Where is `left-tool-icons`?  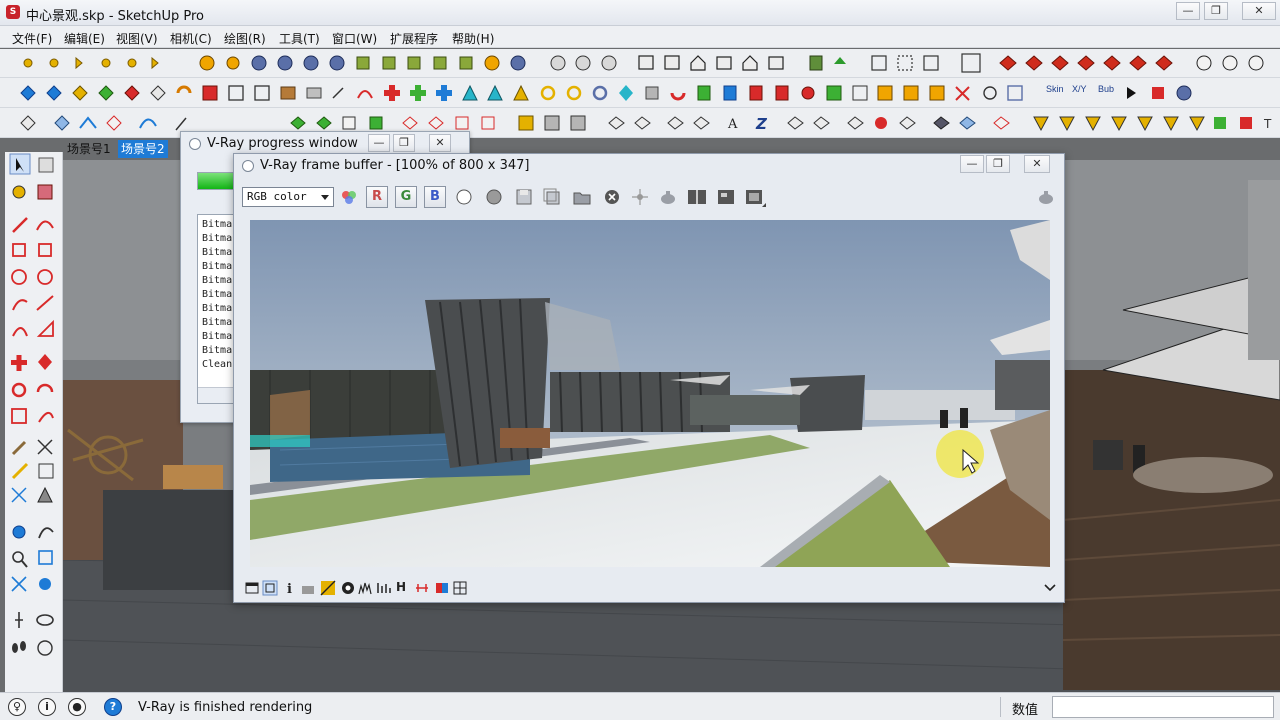
left-tool-icons is located at coordinates (34, 422).